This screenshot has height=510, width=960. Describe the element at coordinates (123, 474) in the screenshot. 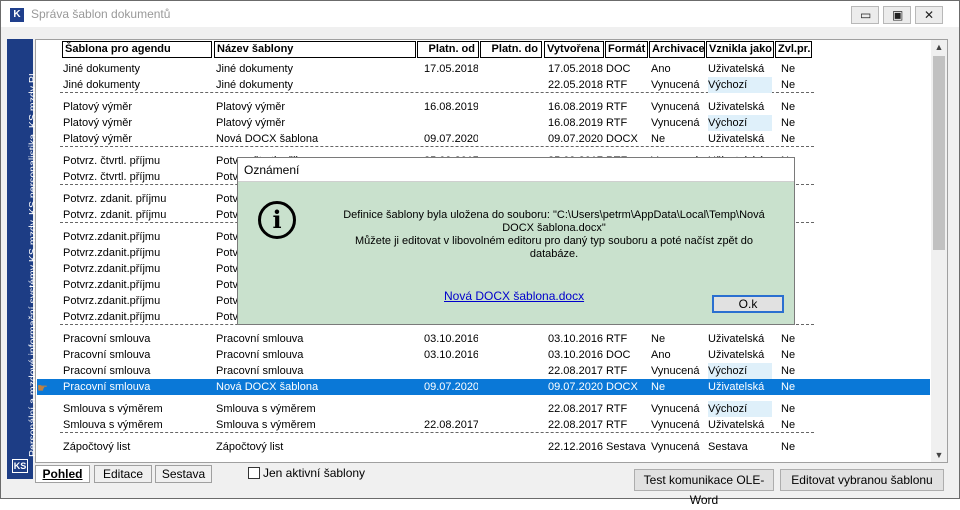

I see `tab-editace: Editace` at that location.